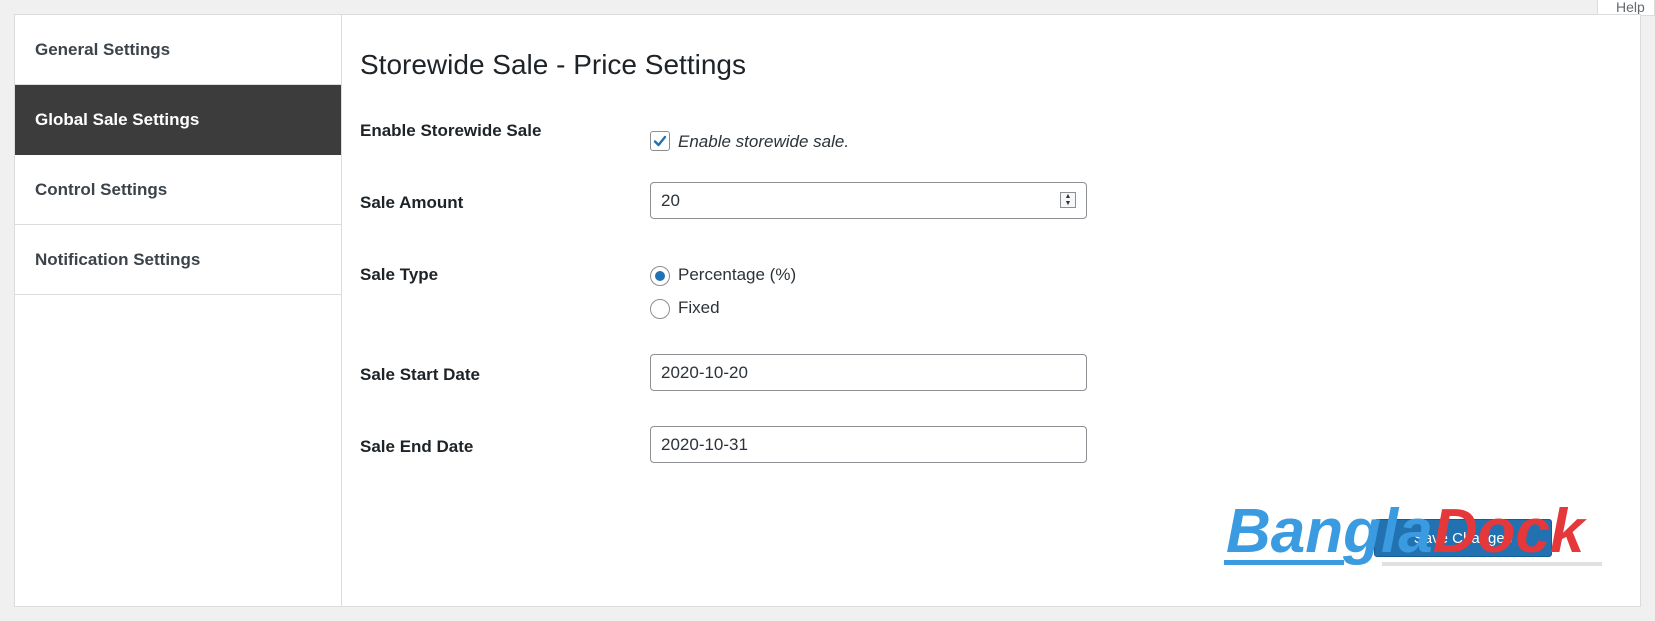  Describe the element at coordinates (420, 374) in the screenshot. I see `sale-start-date-label: Sale Start Date` at that location.